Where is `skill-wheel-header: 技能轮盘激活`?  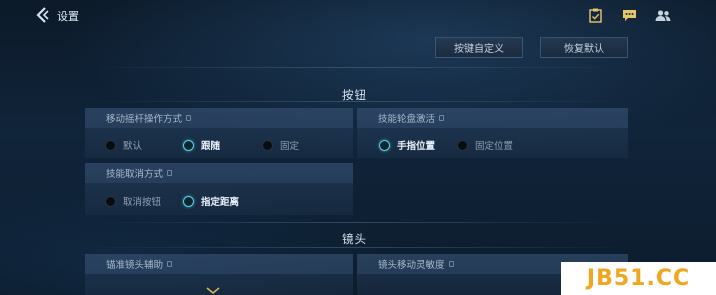
skill-wheel-header: 技能轮盘激活 is located at coordinates (492, 118).